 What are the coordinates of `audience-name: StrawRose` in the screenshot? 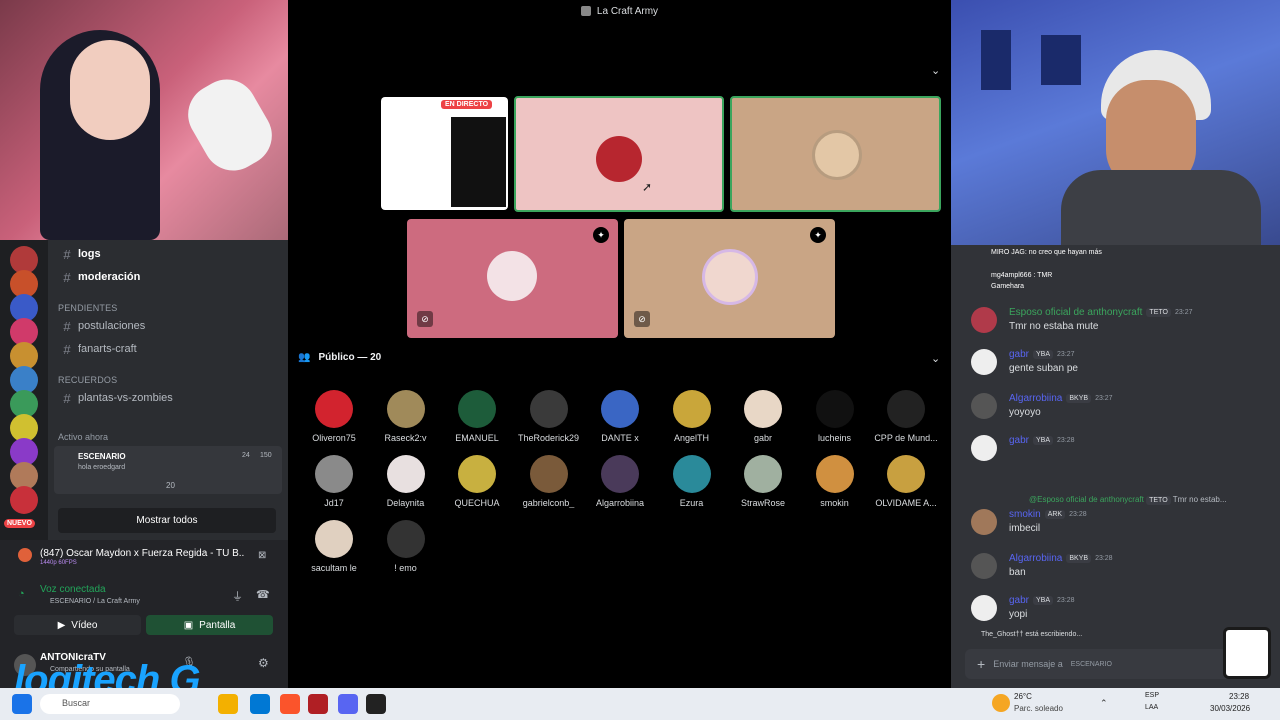 It's located at (762, 503).